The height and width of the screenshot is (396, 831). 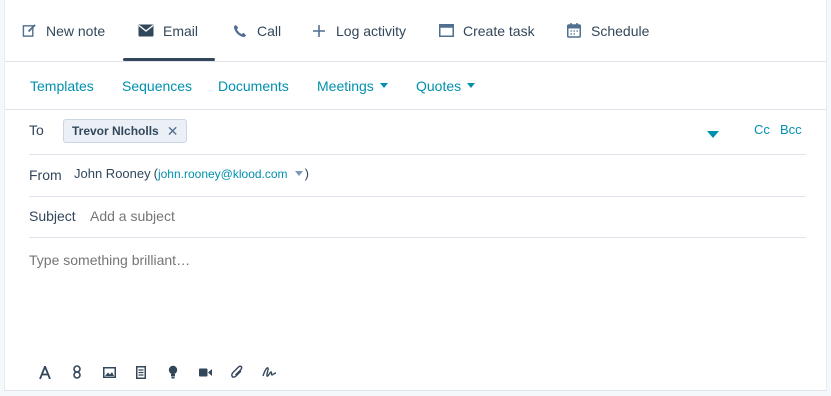 What do you see at coordinates (713, 135) in the screenshot?
I see `recipient-dropdown-icon` at bounding box center [713, 135].